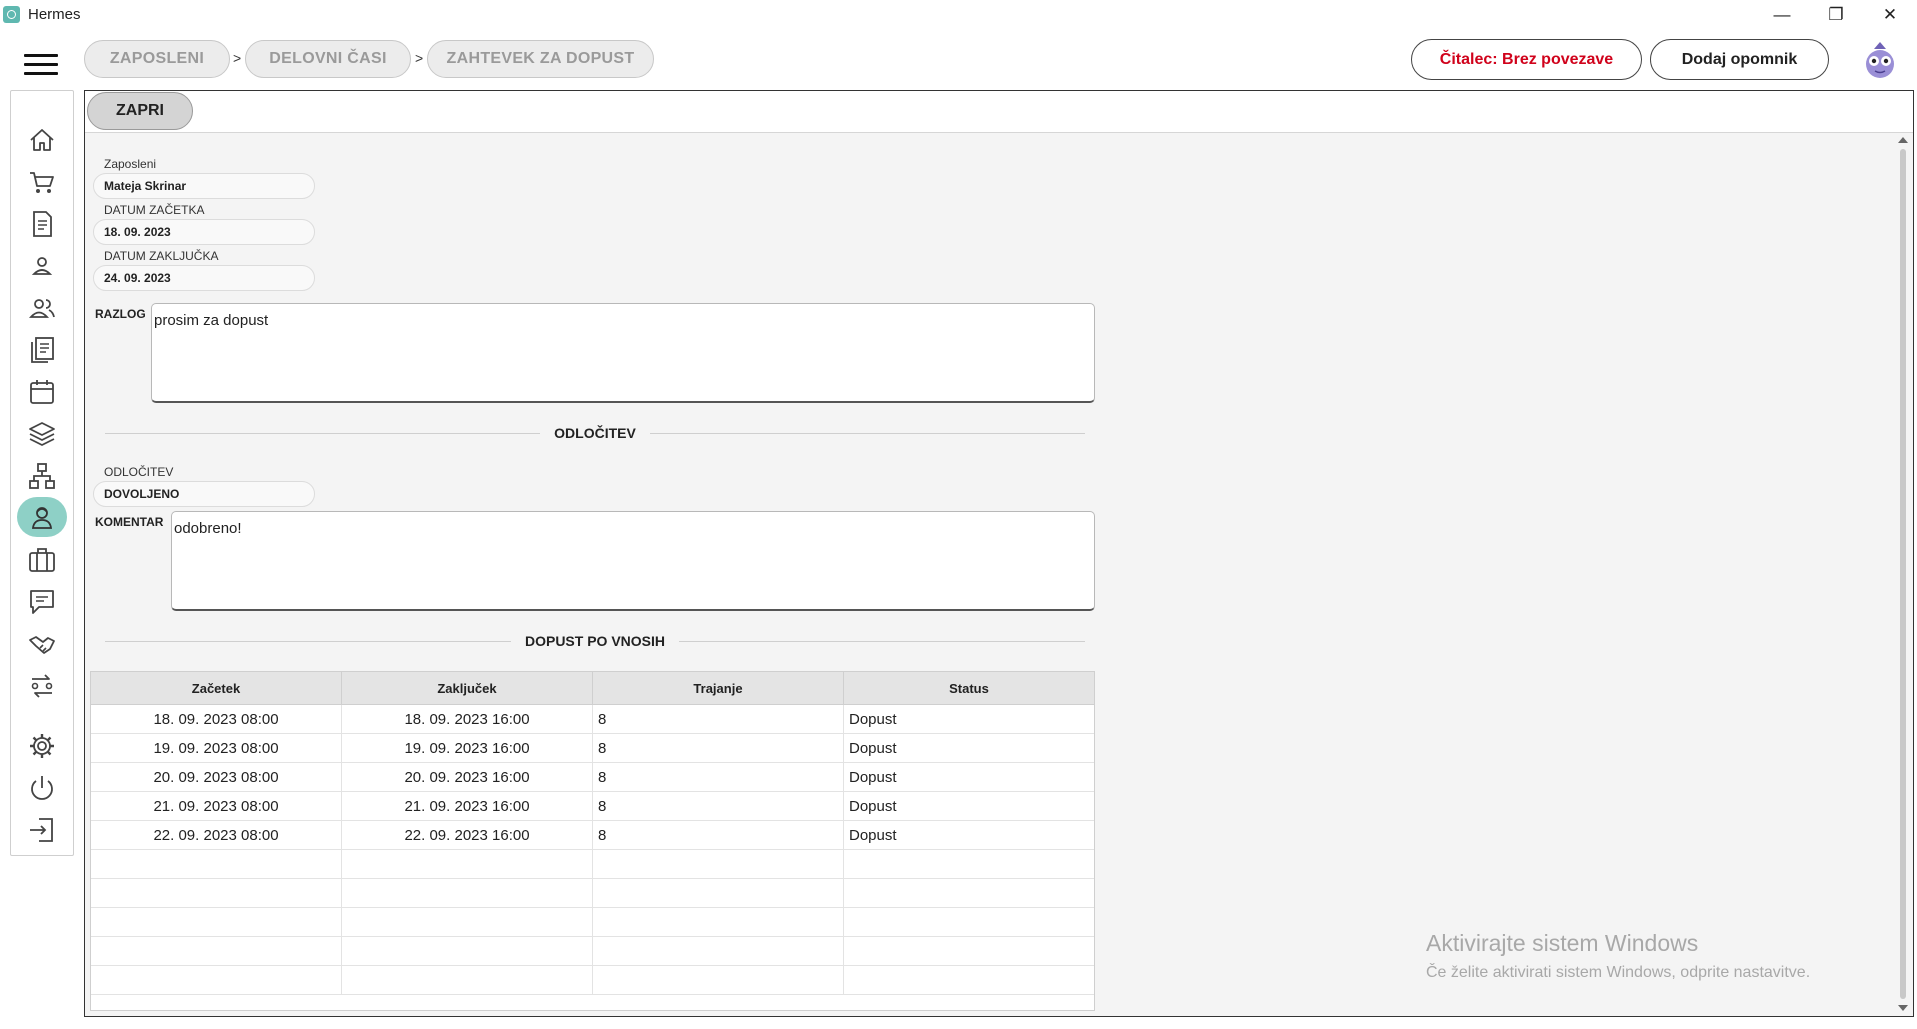 The image size is (1917, 1029). Describe the element at coordinates (130, 164) in the screenshot. I see `employee-label: Zaposleni` at that location.